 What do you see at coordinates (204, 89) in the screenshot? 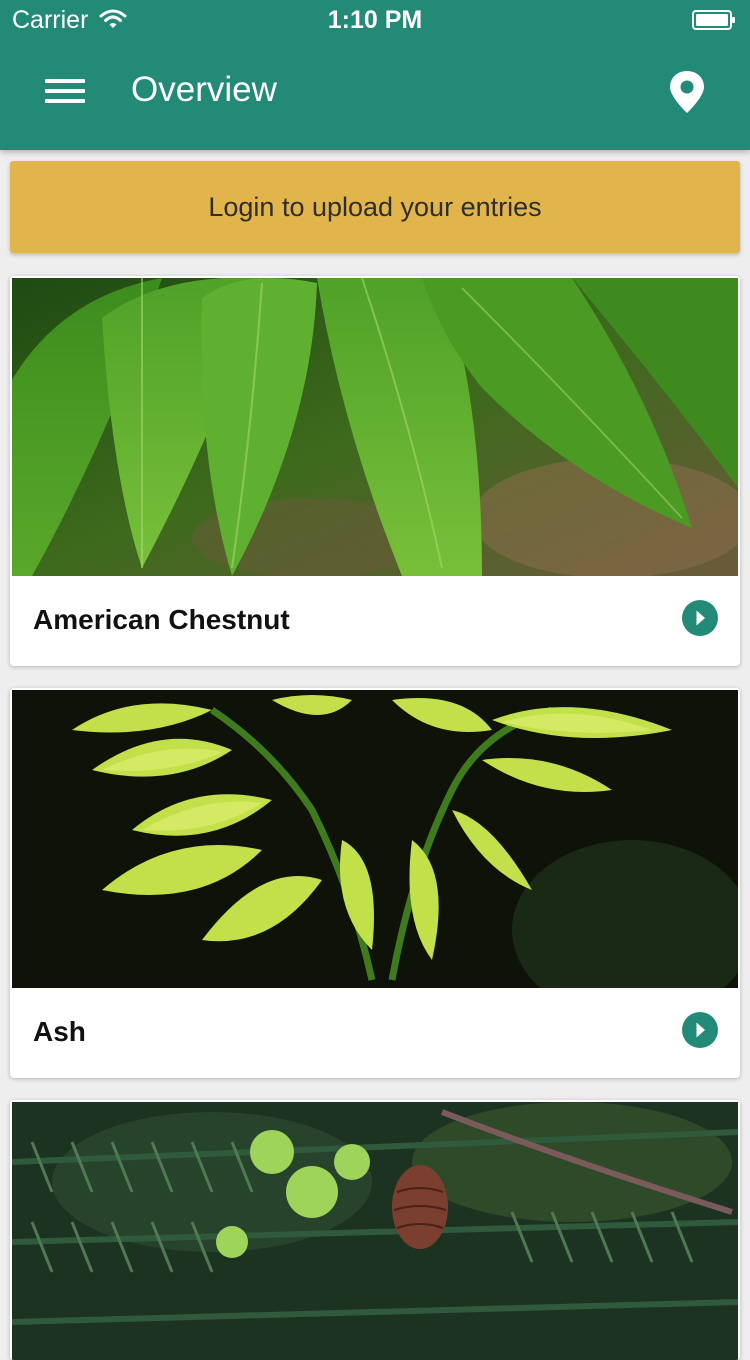
I see `page-title: Overview` at bounding box center [204, 89].